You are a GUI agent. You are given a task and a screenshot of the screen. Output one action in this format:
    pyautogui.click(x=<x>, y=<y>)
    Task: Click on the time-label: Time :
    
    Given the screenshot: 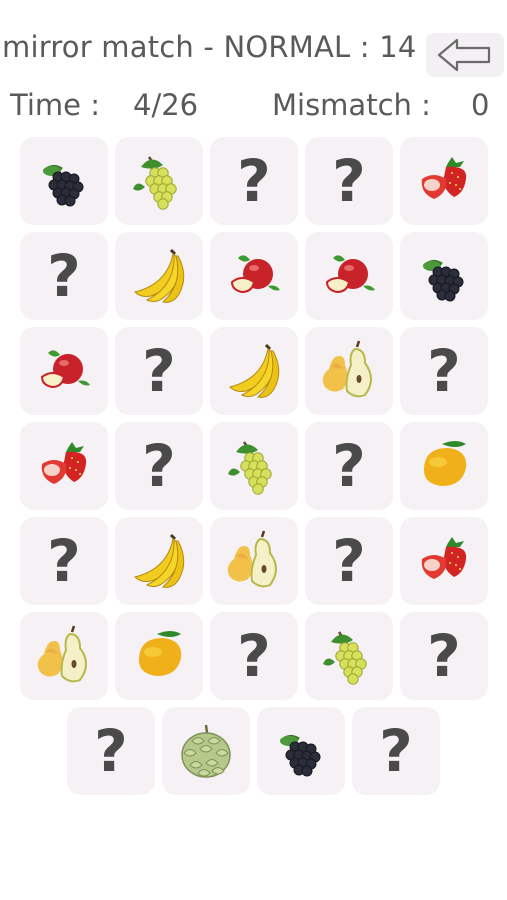 What is the action you would take?
    pyautogui.click(x=55, y=105)
    